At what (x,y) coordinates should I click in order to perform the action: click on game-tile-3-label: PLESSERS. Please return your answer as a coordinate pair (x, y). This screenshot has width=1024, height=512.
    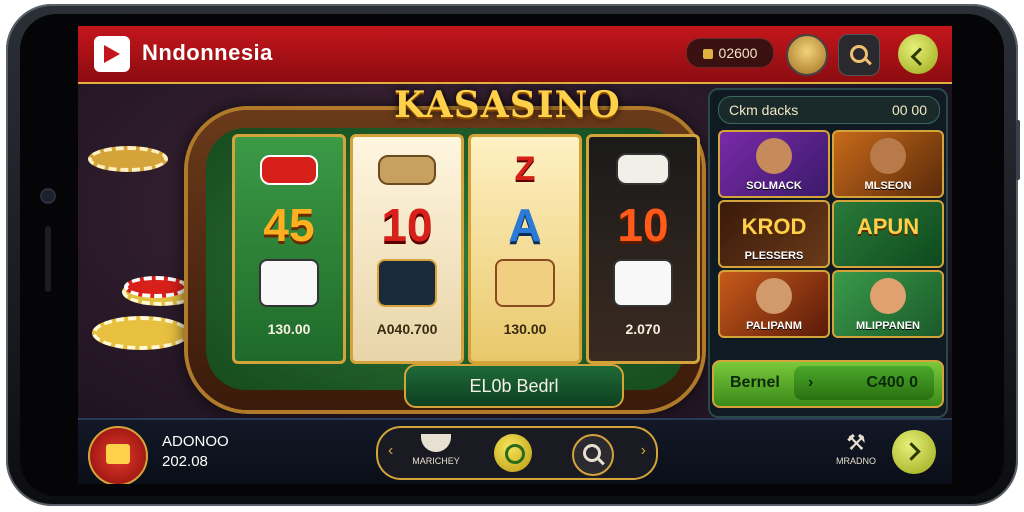
    Looking at the image, I should click on (774, 256).